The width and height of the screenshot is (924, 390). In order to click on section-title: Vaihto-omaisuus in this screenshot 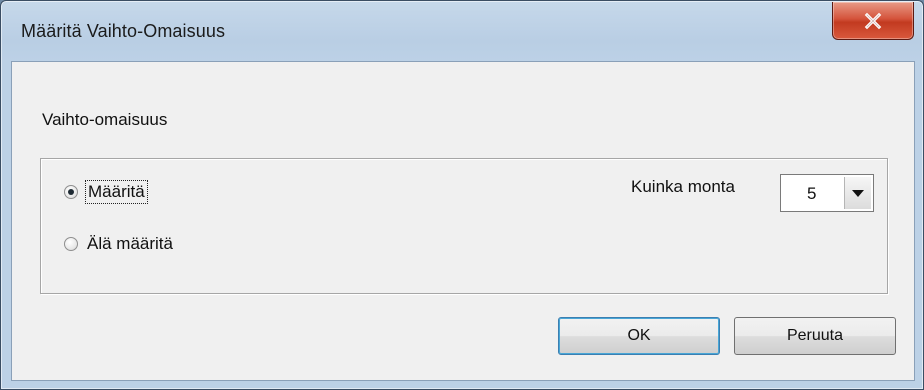, I will do `click(105, 119)`.